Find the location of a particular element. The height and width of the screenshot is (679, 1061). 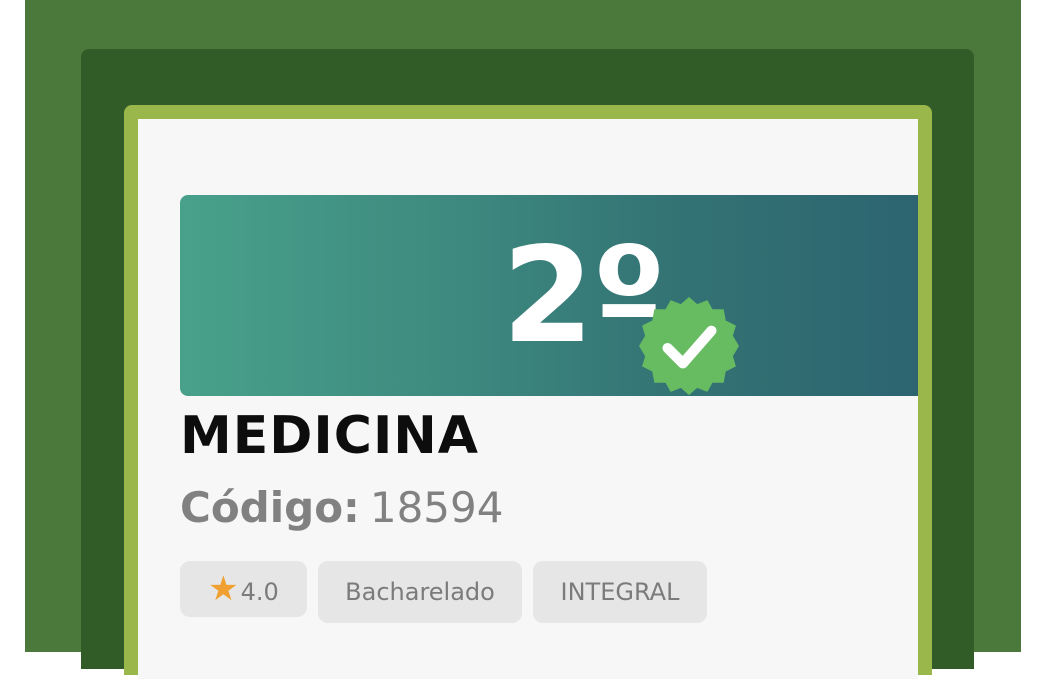

course-code-value: 18594 is located at coordinates (436, 507).